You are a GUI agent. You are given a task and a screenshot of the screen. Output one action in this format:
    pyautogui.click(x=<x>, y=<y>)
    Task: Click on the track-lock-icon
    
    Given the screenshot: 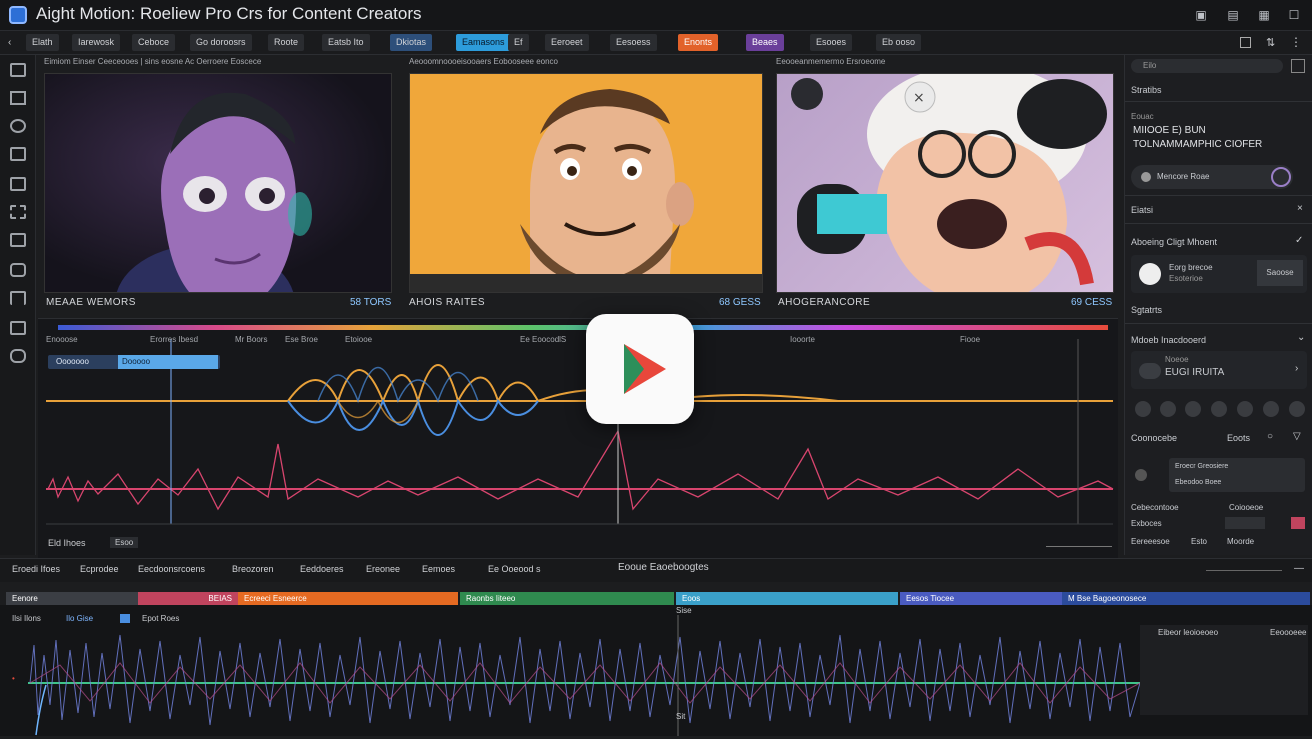 What is the action you would take?
    pyautogui.click(x=125, y=618)
    